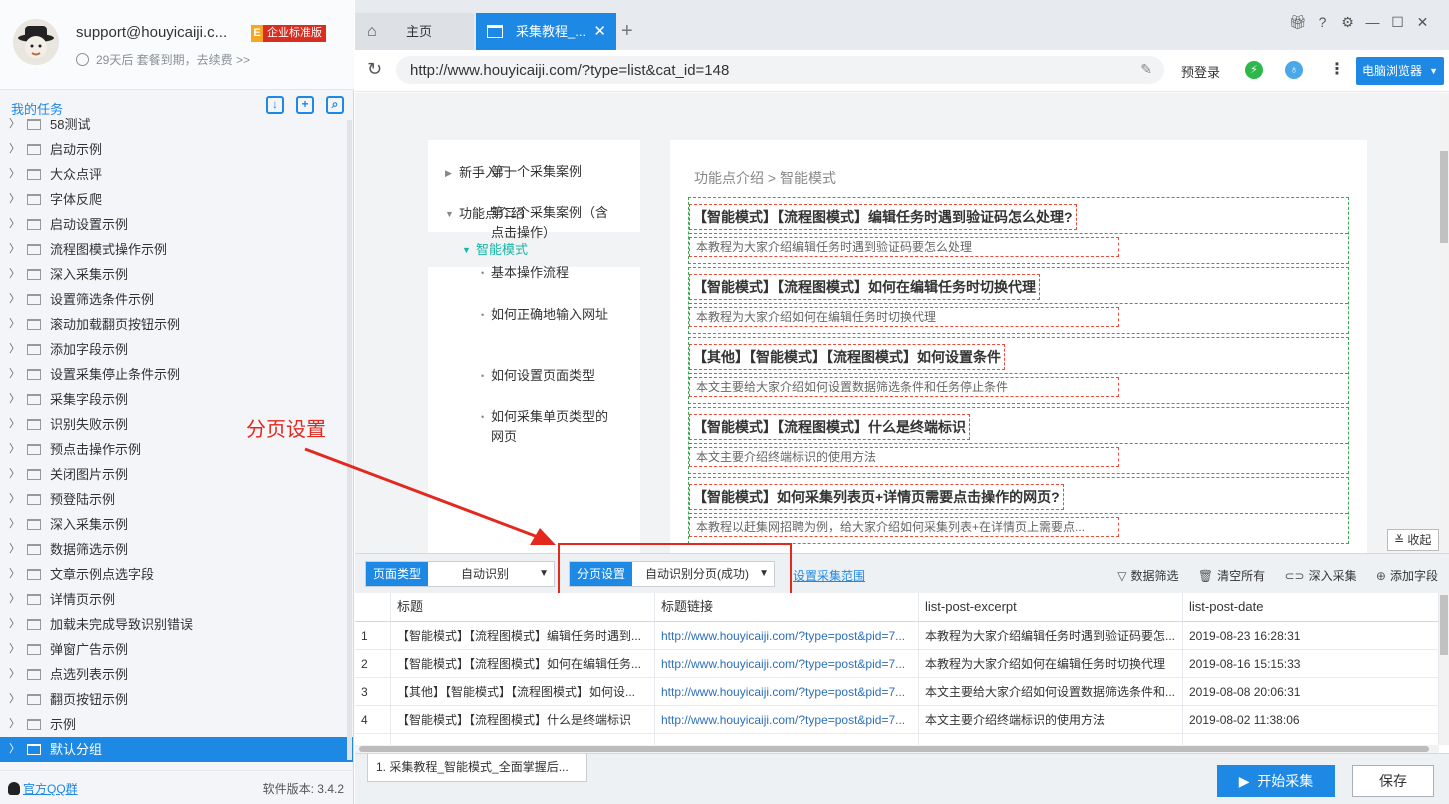 The height and width of the screenshot is (804, 1449). What do you see at coordinates (876, 497) in the screenshot?
I see `article-title: 【智能模式】如何采集列表页+详情页需要点击操作的网页?` at bounding box center [876, 497].